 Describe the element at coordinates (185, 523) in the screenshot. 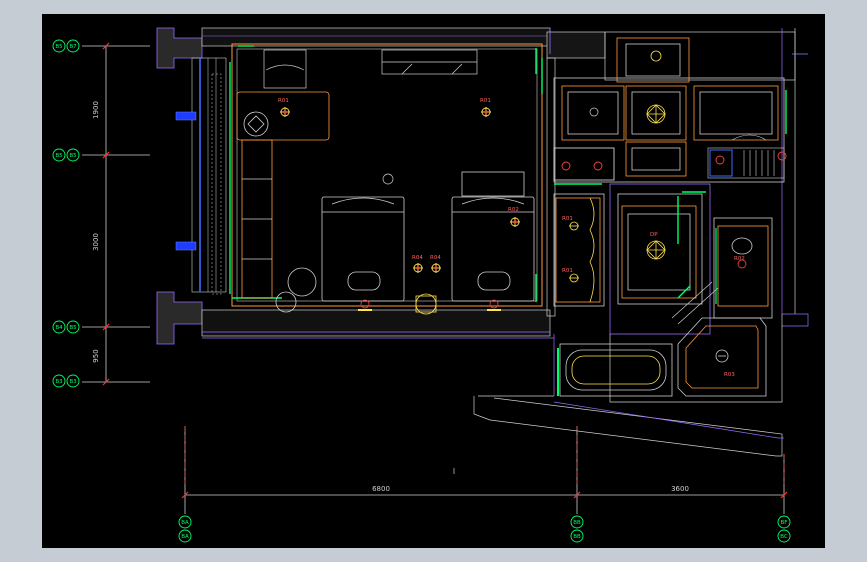

I see `axis-label-bottom-1a: BA` at that location.